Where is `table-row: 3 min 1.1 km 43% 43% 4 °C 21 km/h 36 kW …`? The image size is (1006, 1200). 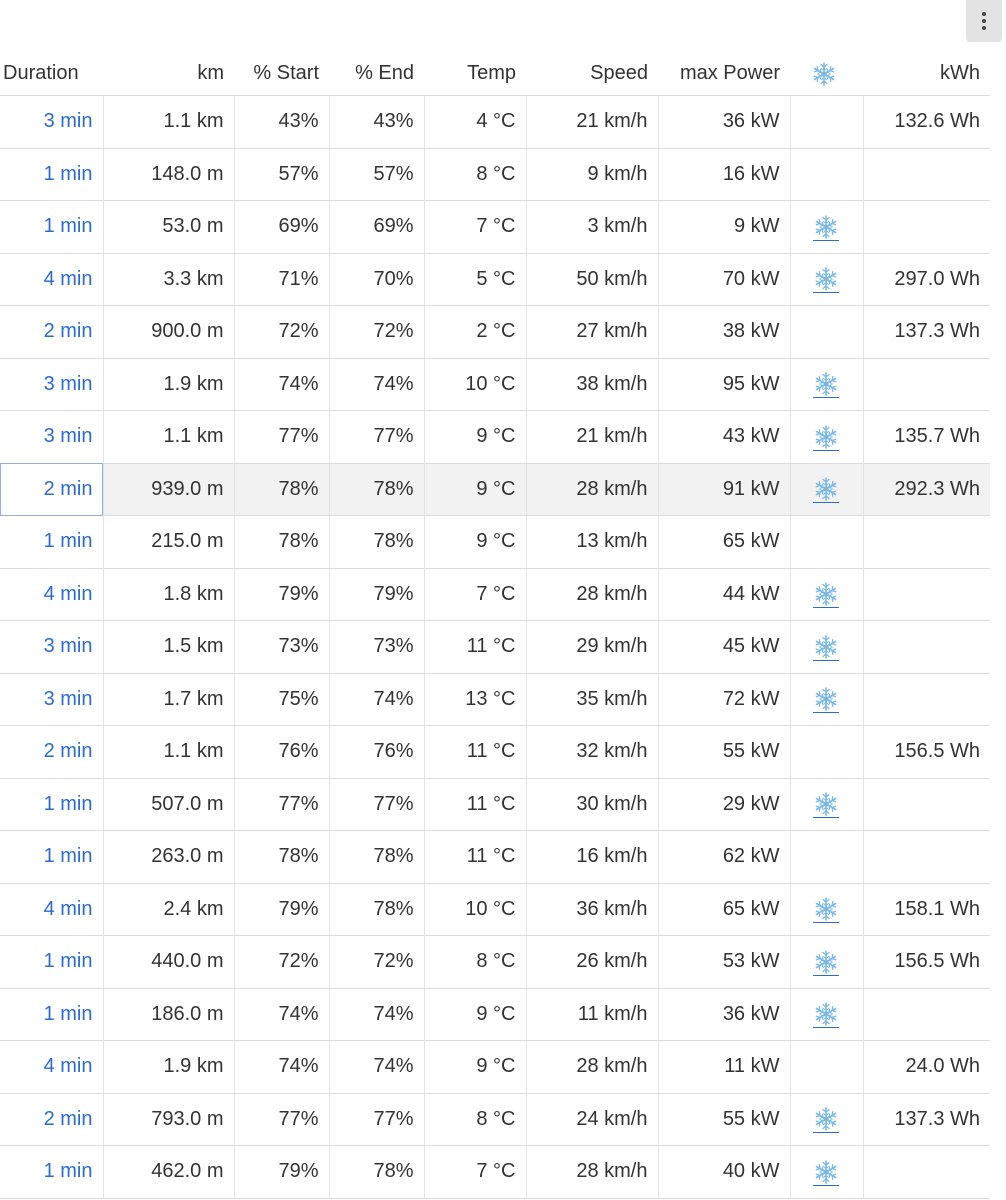
table-row: 3 min 1.1 km 43% 43% 4 °C 21 km/h 36 kW … is located at coordinates (495, 122).